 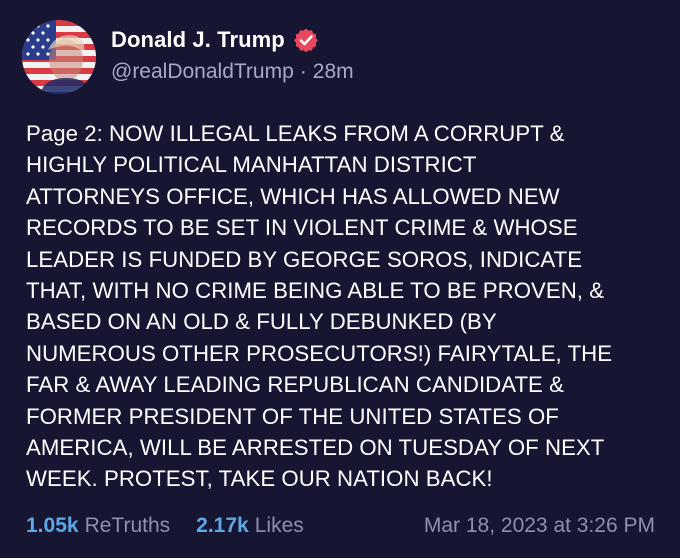 What do you see at coordinates (52, 525) in the screenshot?
I see `retruths-count: 1.05k` at bounding box center [52, 525].